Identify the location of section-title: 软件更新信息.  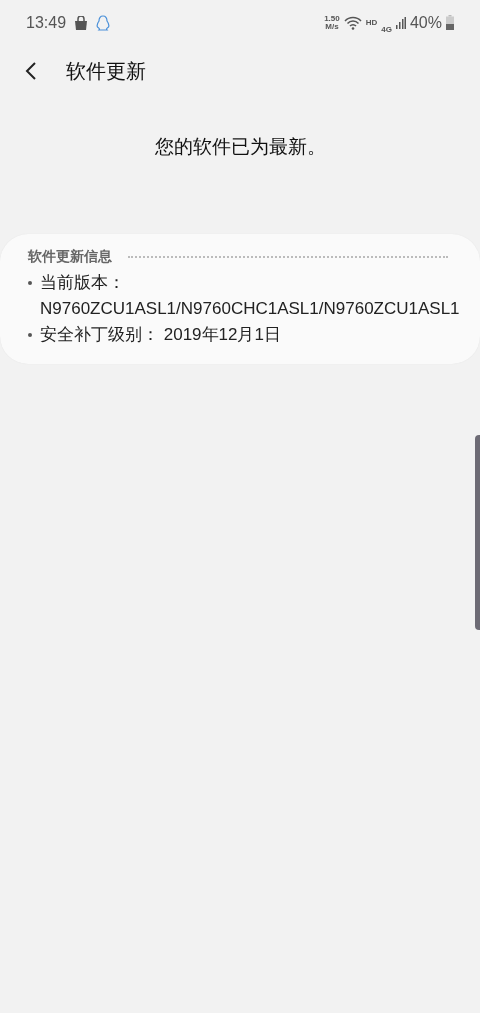
(70, 257).